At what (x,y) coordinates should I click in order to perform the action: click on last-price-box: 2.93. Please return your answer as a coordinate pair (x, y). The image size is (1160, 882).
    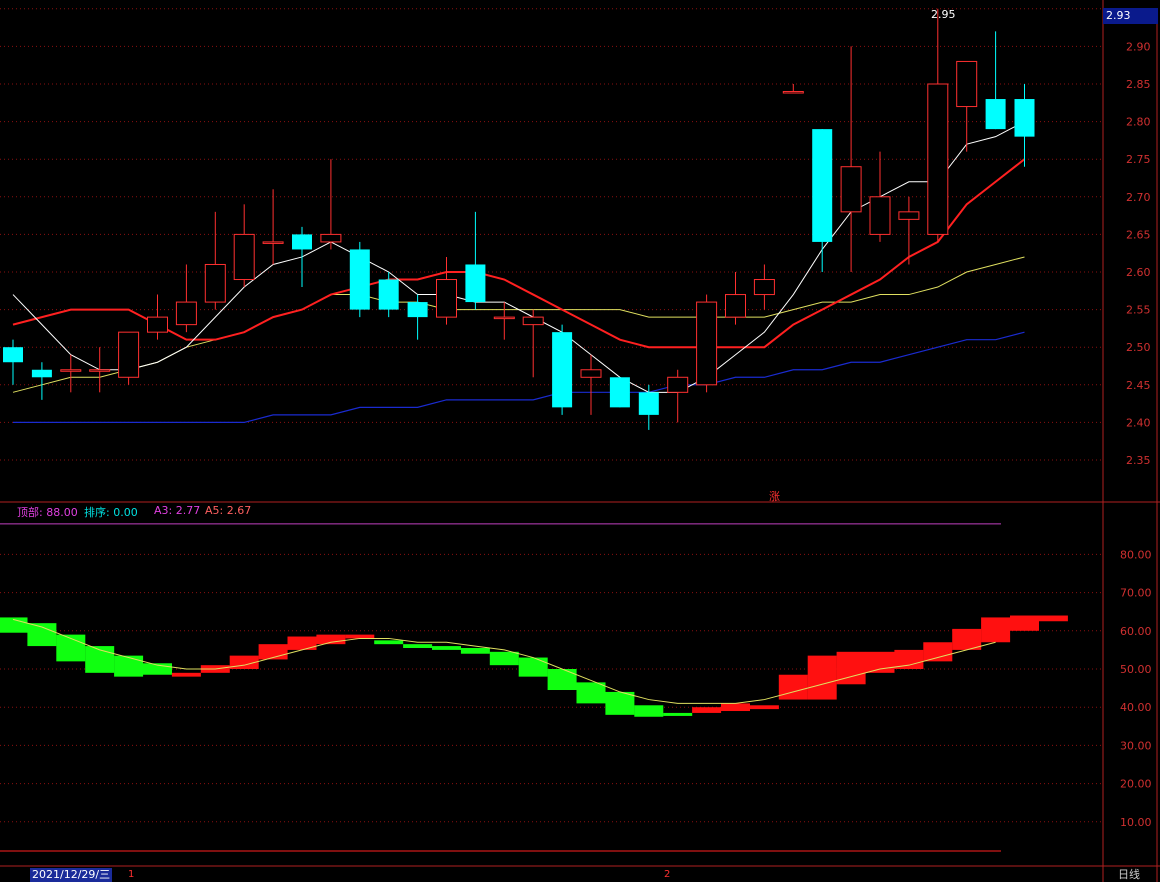
    Looking at the image, I should click on (1130, 16).